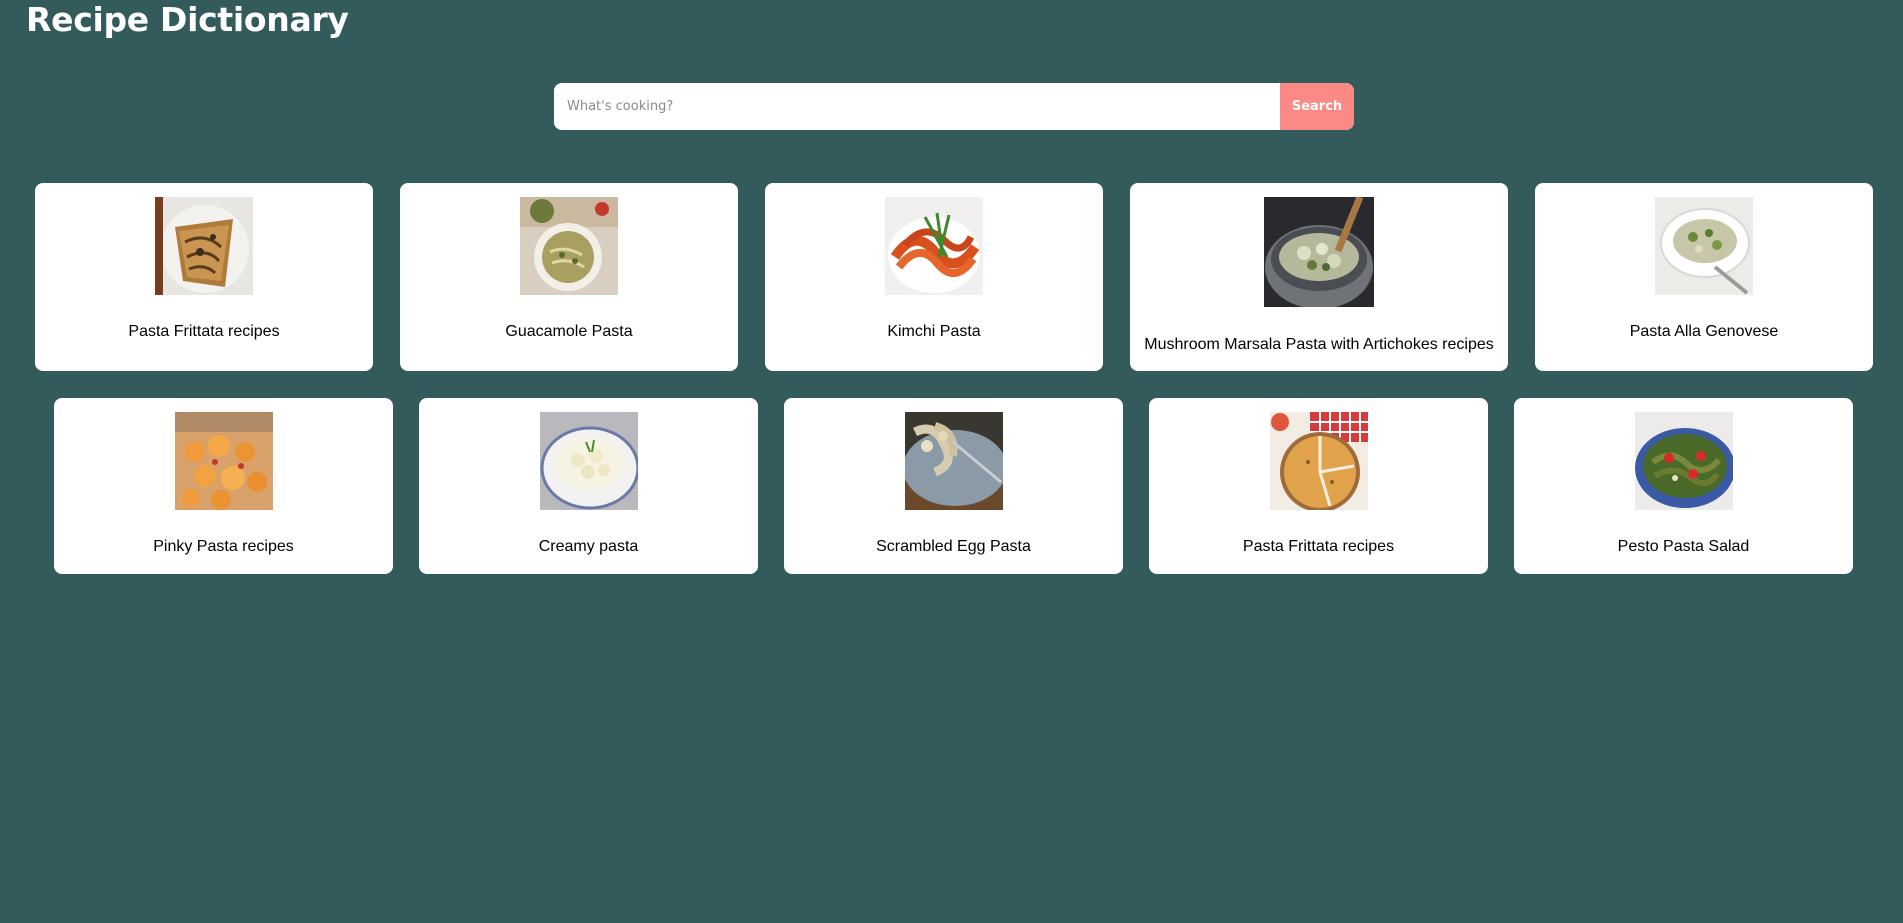  Describe the element at coordinates (917, 106) in the screenshot. I see `search-input` at that location.